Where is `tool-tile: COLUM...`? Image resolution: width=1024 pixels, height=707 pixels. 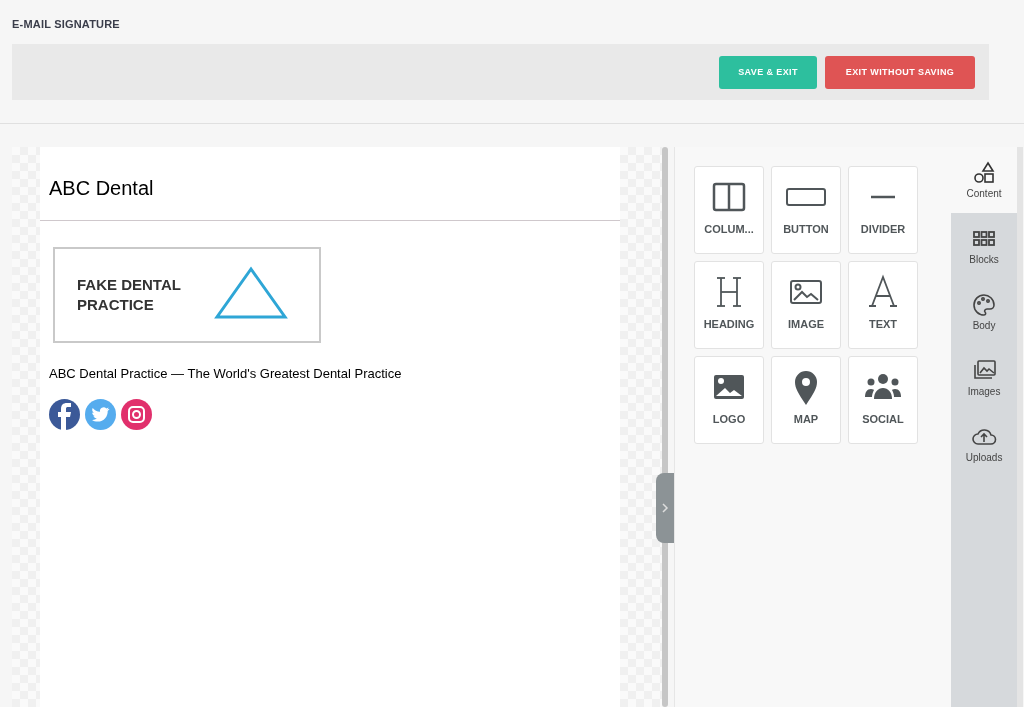
tool-tile: COLUM... is located at coordinates (729, 210).